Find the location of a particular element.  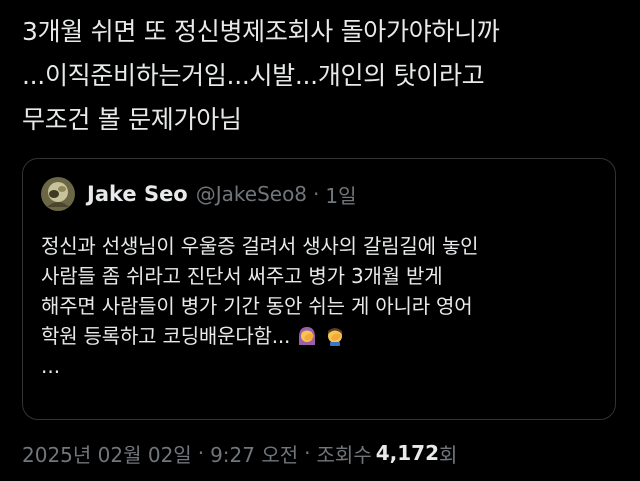

quote-line-text: 정신과 선생님이 우울증 걸려서 생사의 갈림길에 놓인 is located at coordinates (260, 246).